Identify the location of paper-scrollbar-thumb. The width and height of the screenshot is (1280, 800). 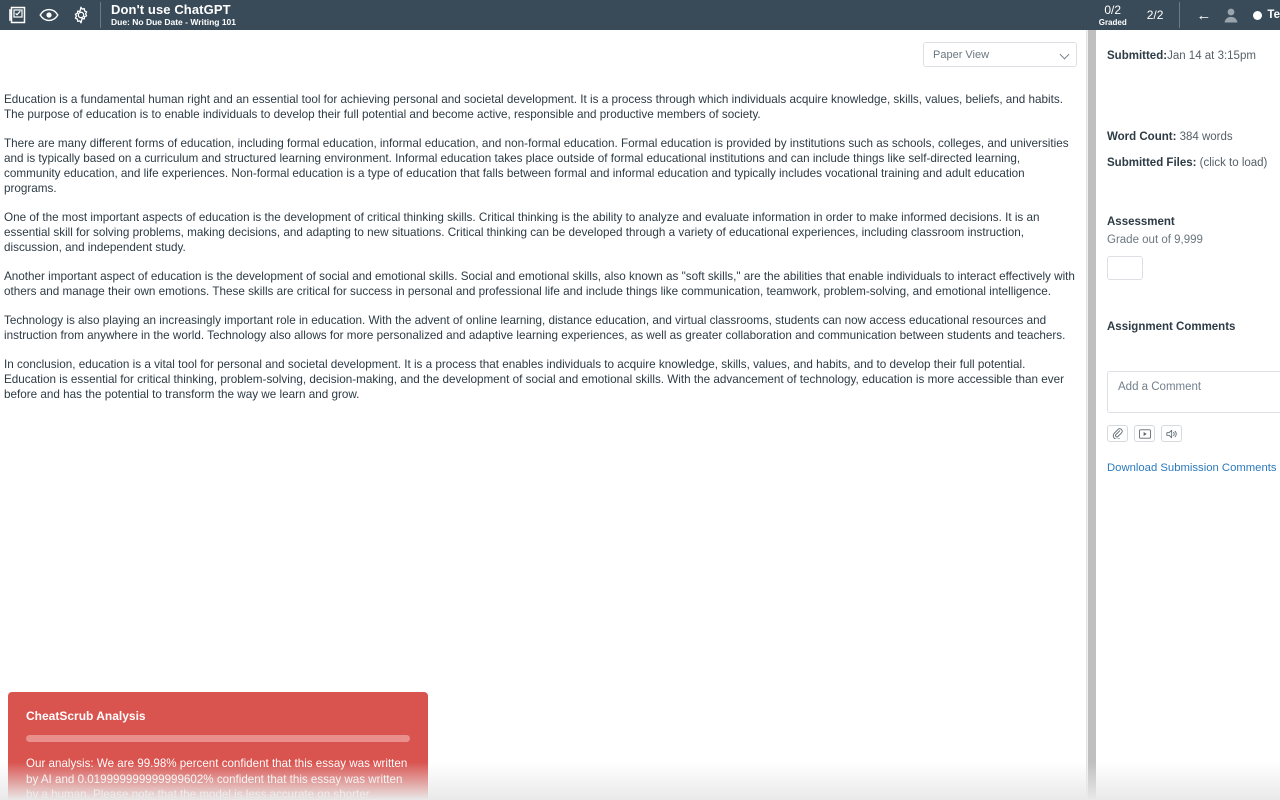
(1092, 415).